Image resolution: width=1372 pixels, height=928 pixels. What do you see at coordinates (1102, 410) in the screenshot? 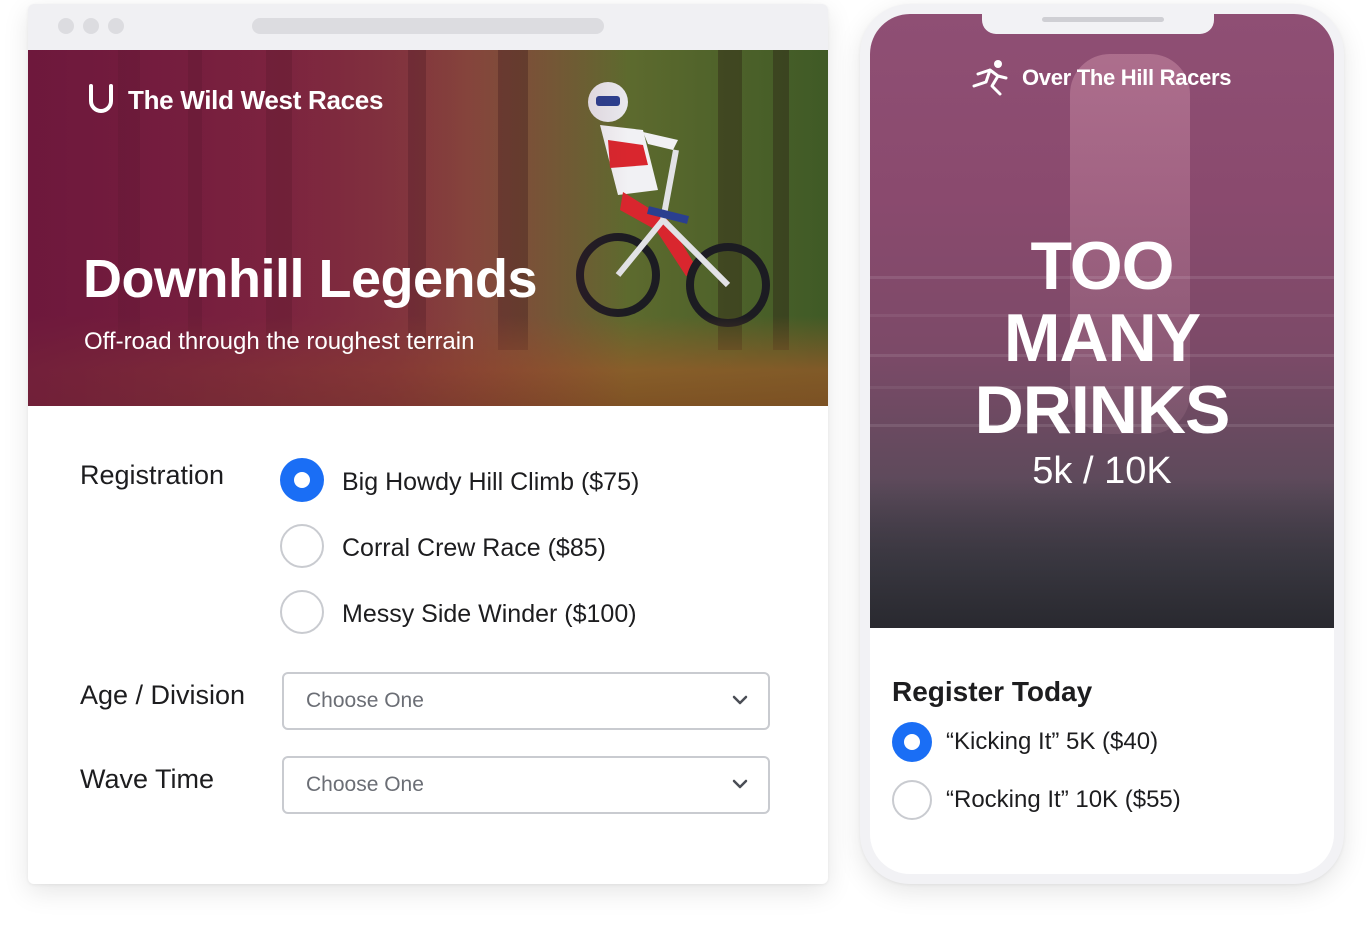
I see `headline-line-3: DRINKS` at bounding box center [1102, 410].